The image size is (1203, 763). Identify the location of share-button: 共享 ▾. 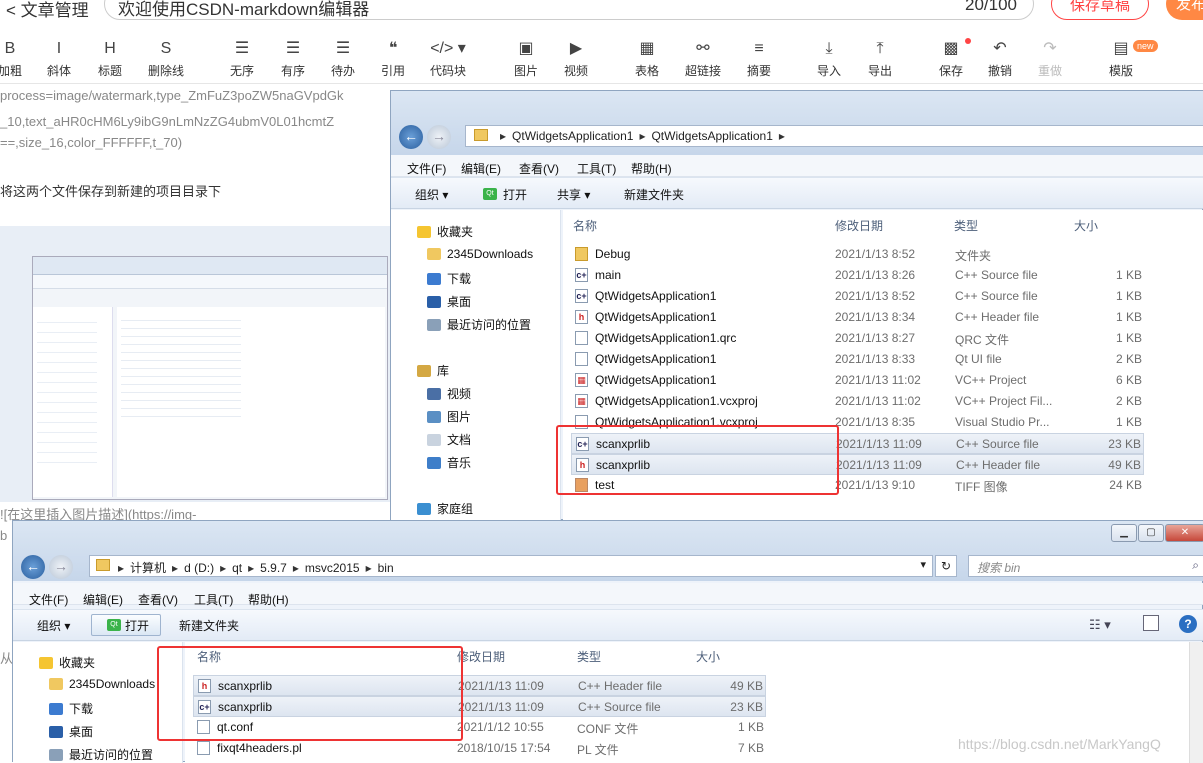
(573, 194).